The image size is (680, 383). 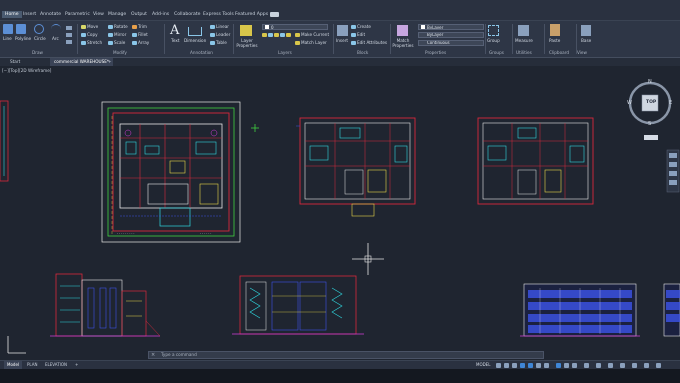 What do you see at coordinates (483, 365) in the screenshot?
I see `model-space-indicator: MODEL` at bounding box center [483, 365].